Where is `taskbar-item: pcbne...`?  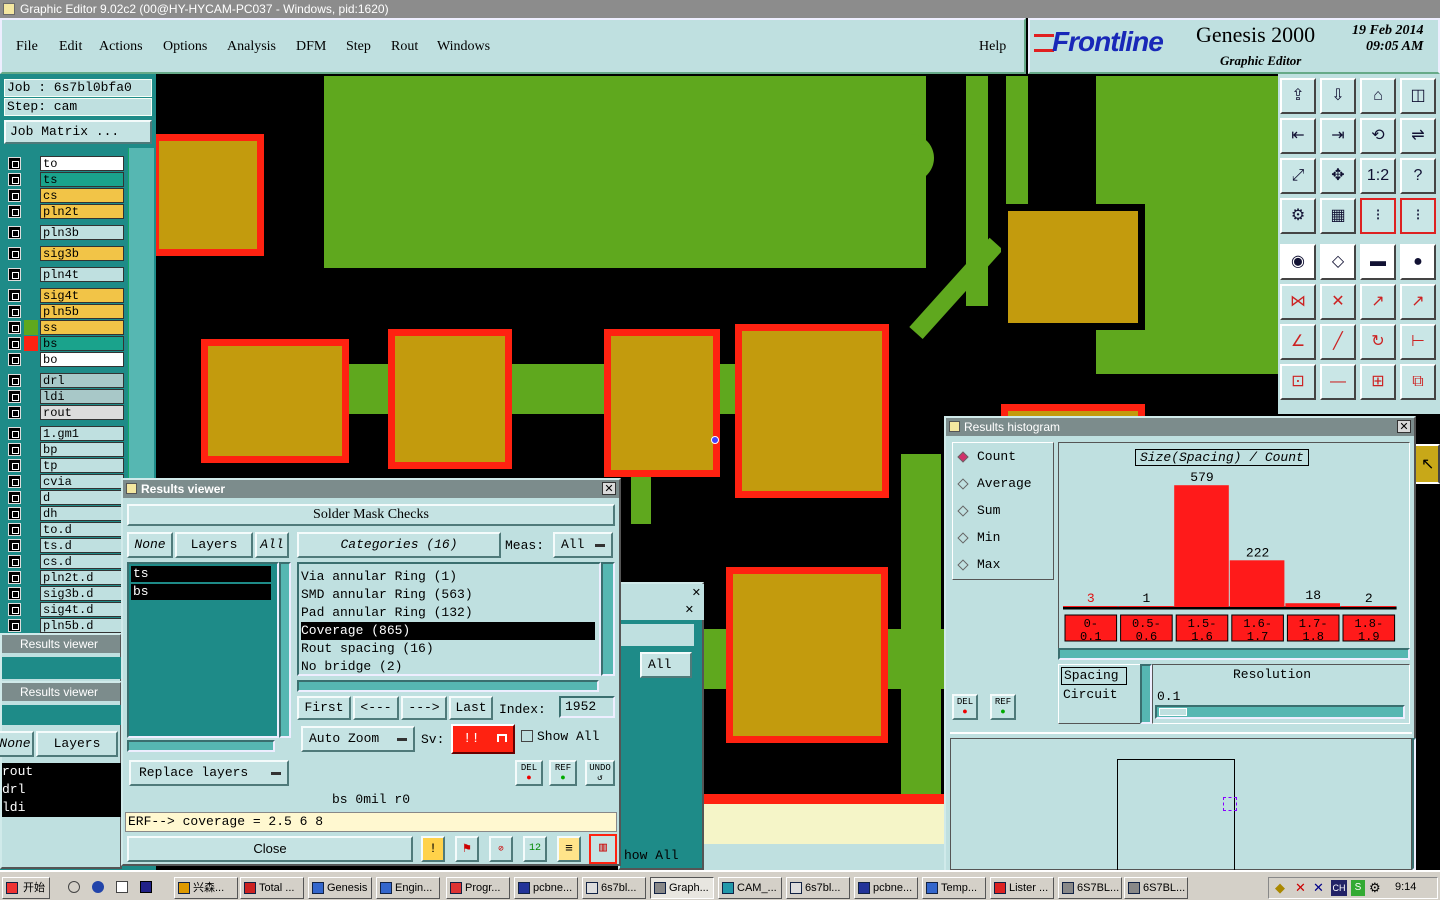 taskbar-item: pcbne... is located at coordinates (886, 888).